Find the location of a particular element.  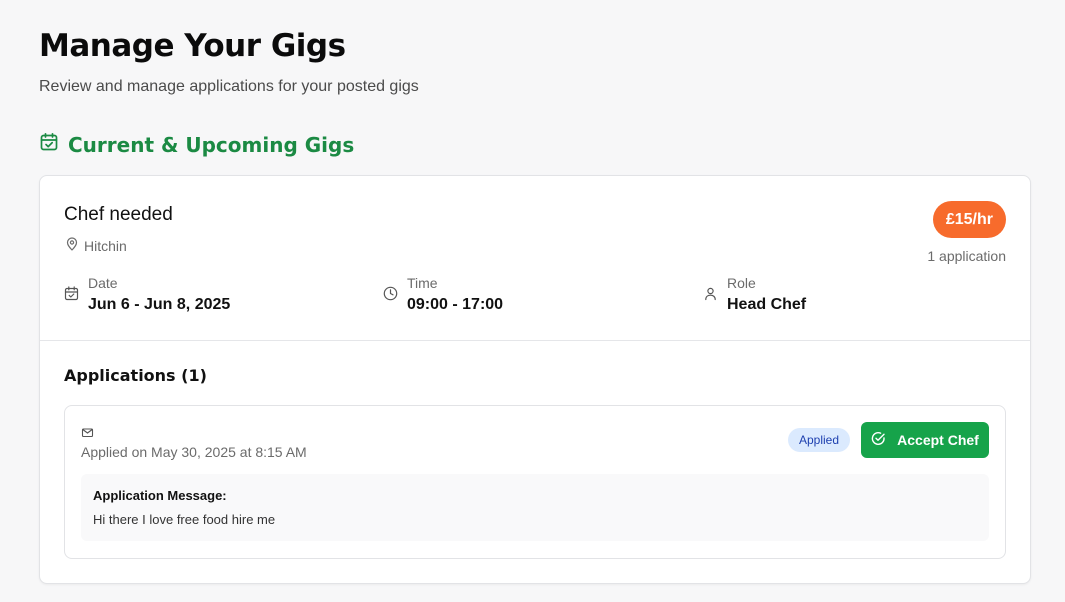

time-value: 09:00 - 17:00 is located at coordinates (455, 304).